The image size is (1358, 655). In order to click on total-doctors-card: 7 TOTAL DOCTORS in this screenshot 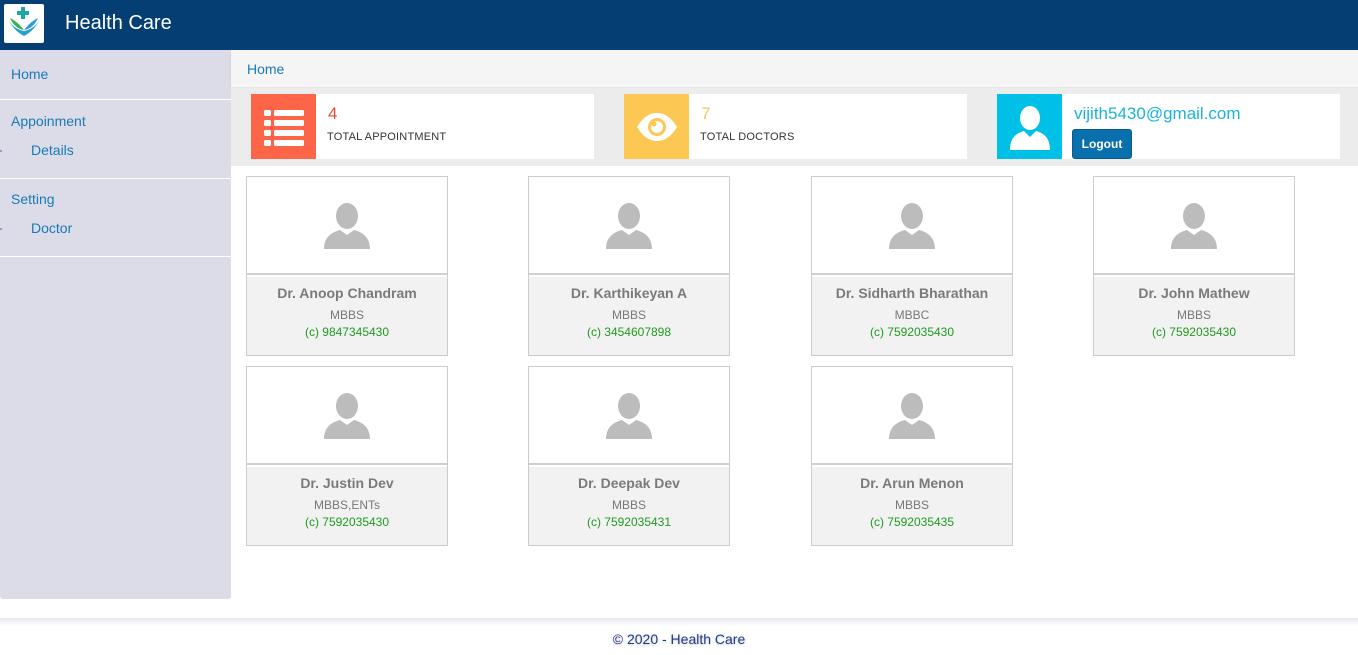, I will do `click(795, 126)`.